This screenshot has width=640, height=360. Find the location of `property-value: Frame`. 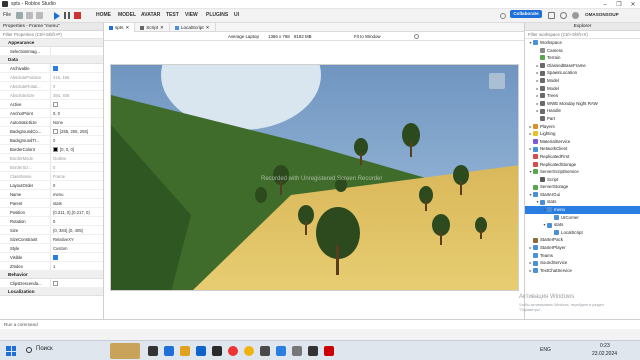

property-value: Frame is located at coordinates (76, 176).